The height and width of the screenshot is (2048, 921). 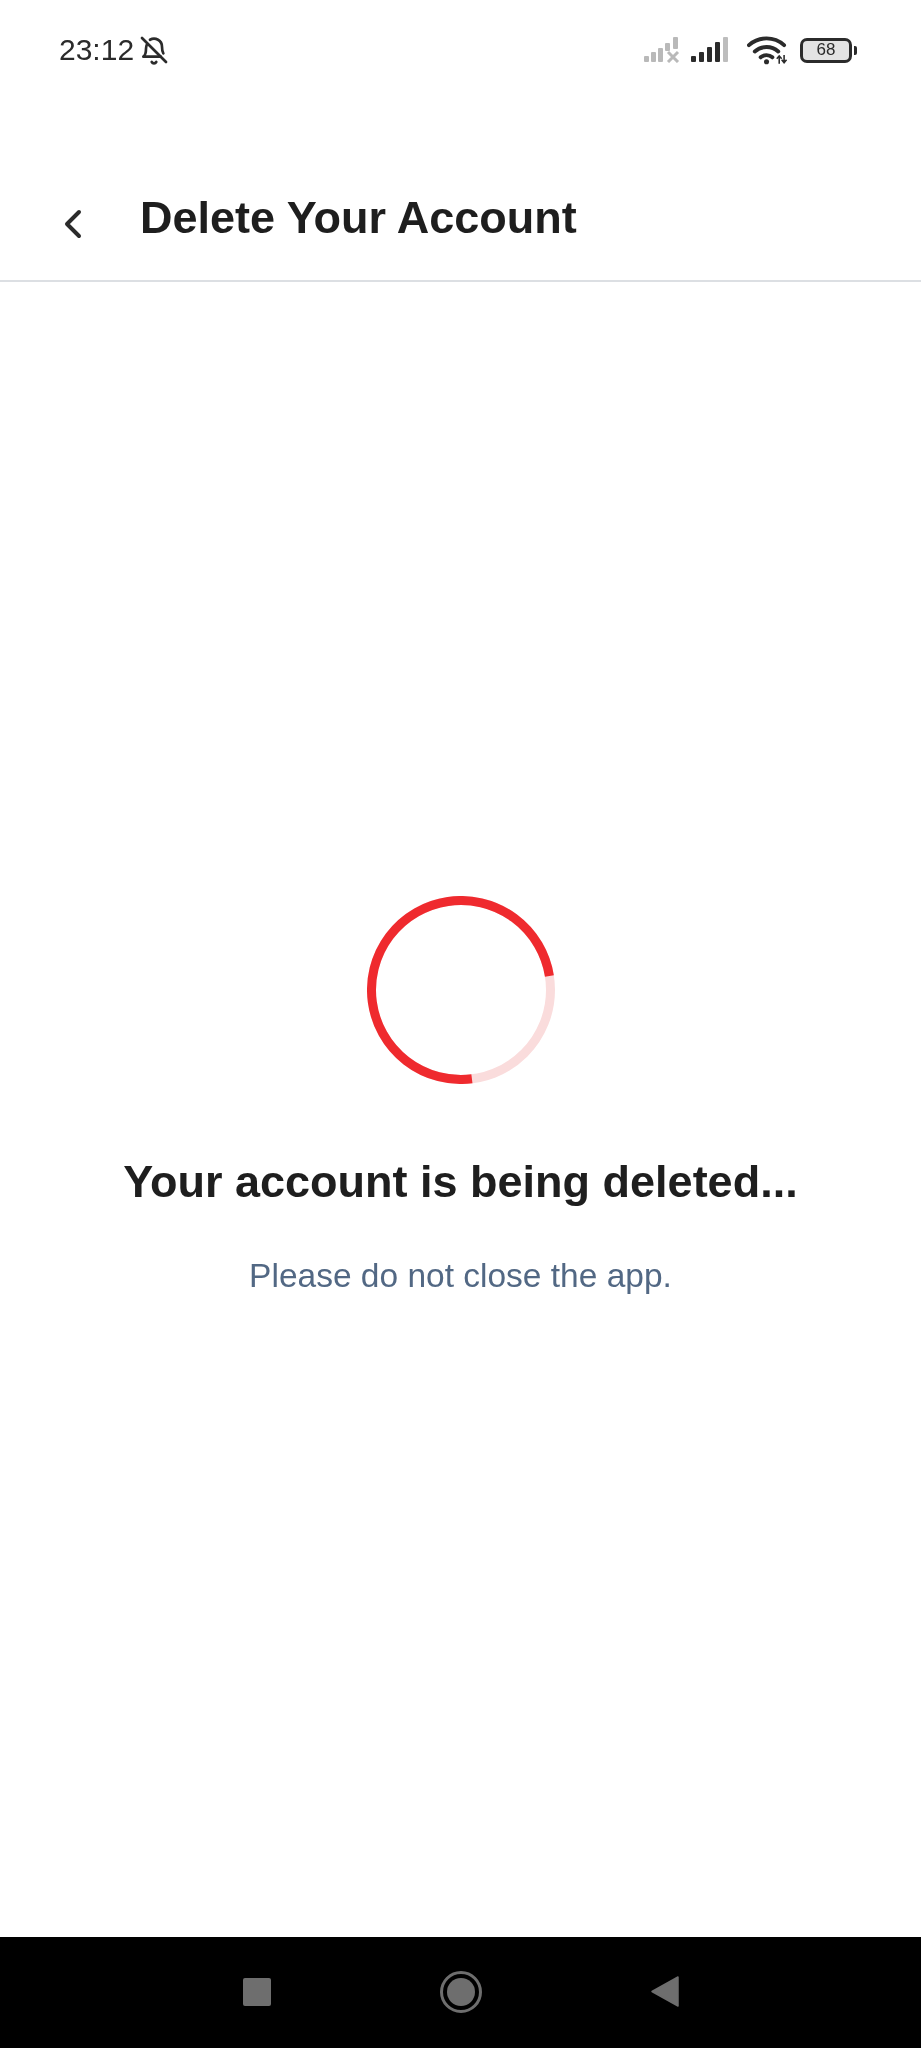 What do you see at coordinates (97, 50) in the screenshot?
I see `status-time: 23:12` at bounding box center [97, 50].